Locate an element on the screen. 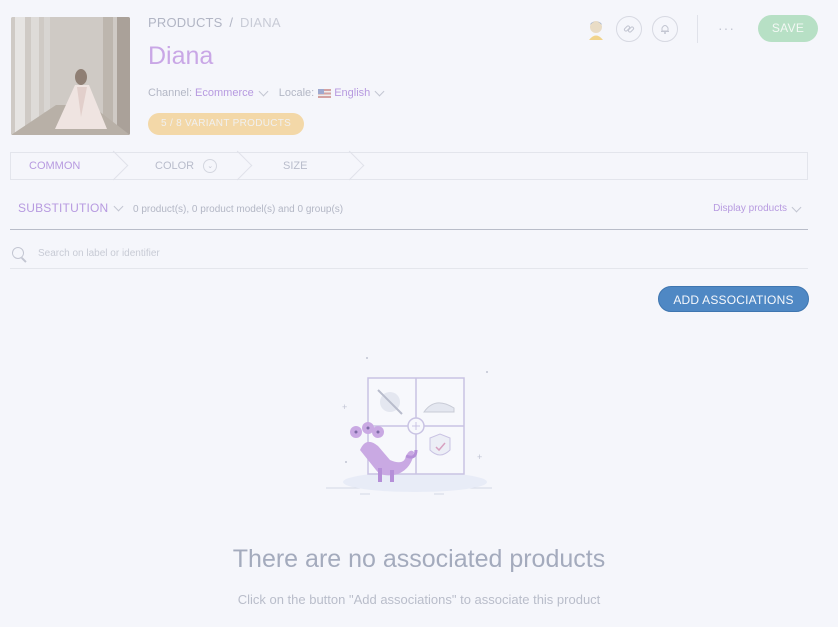 The image size is (838, 627). display-products-selector: Display products is located at coordinates (757, 208).